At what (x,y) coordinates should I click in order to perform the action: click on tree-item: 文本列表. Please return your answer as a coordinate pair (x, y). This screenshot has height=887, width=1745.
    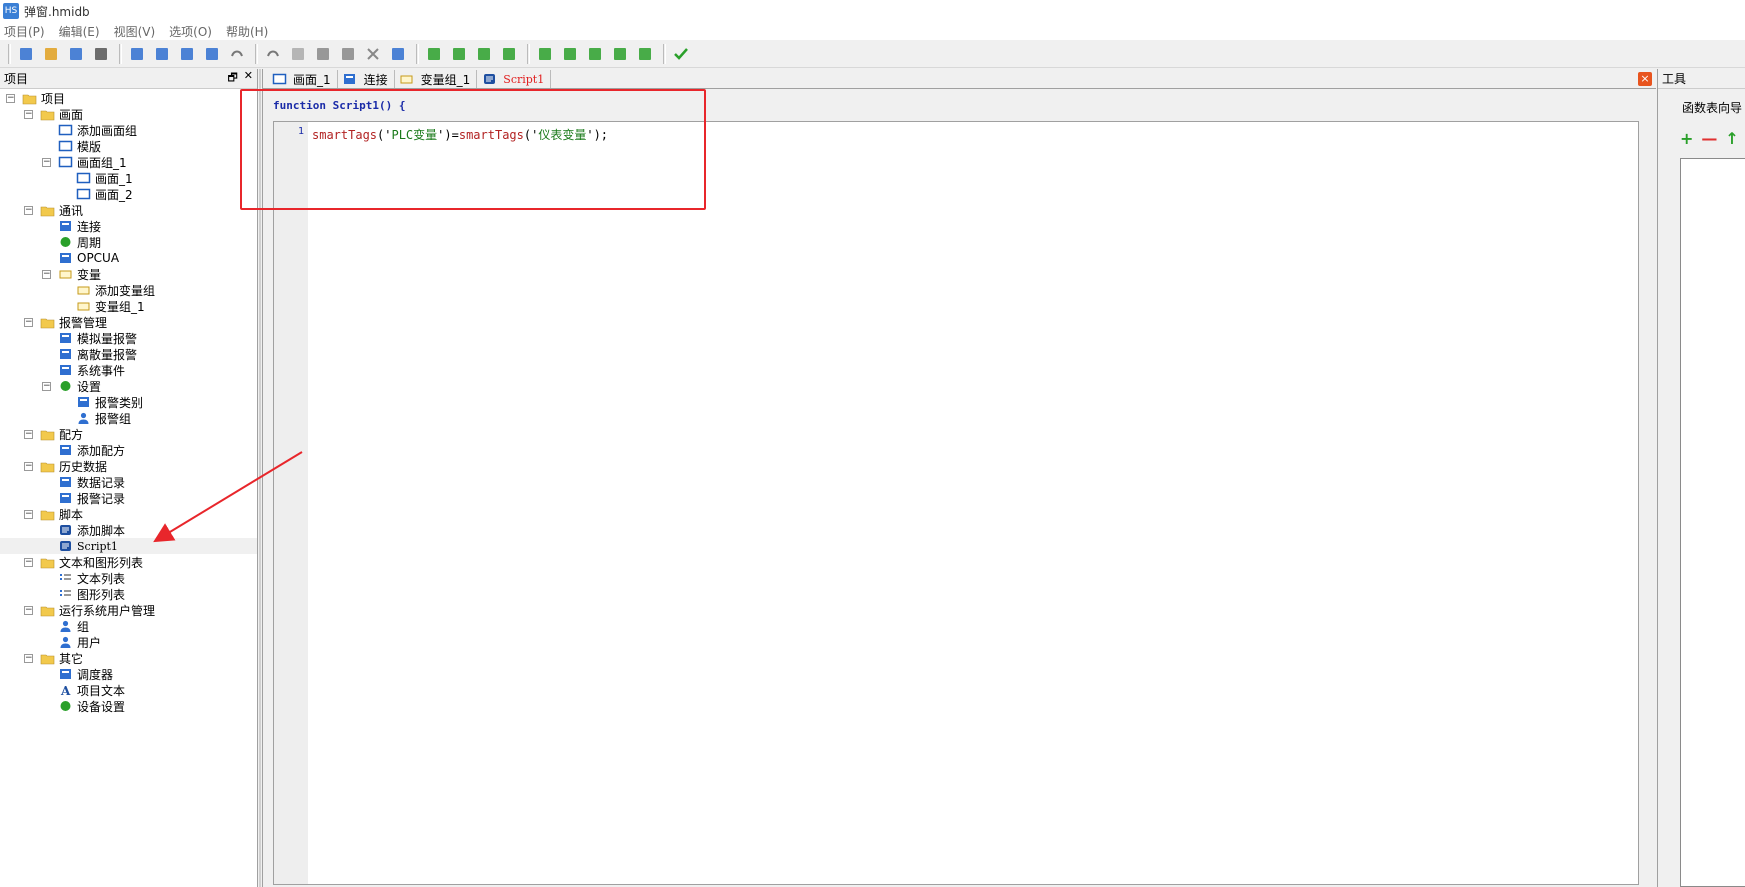
    Looking at the image, I should click on (128, 578).